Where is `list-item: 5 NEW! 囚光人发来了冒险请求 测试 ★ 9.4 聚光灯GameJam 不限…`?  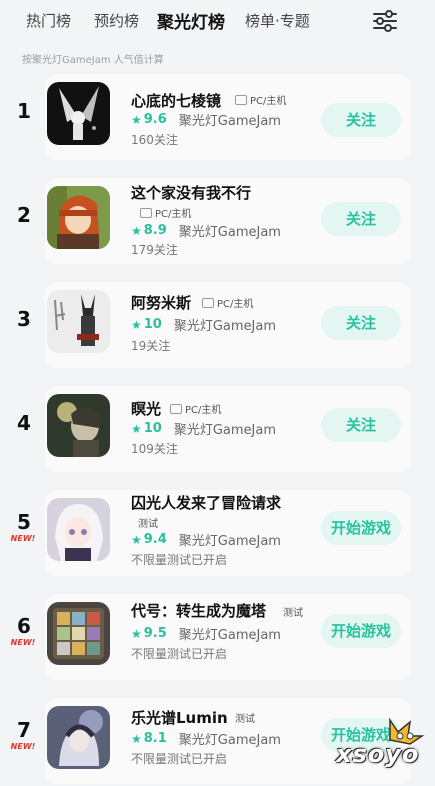
list-item: 5 NEW! 囚光人发来了冒险请求 测试 ★ 9.4 聚光灯GameJam 不限… is located at coordinates (217, 532).